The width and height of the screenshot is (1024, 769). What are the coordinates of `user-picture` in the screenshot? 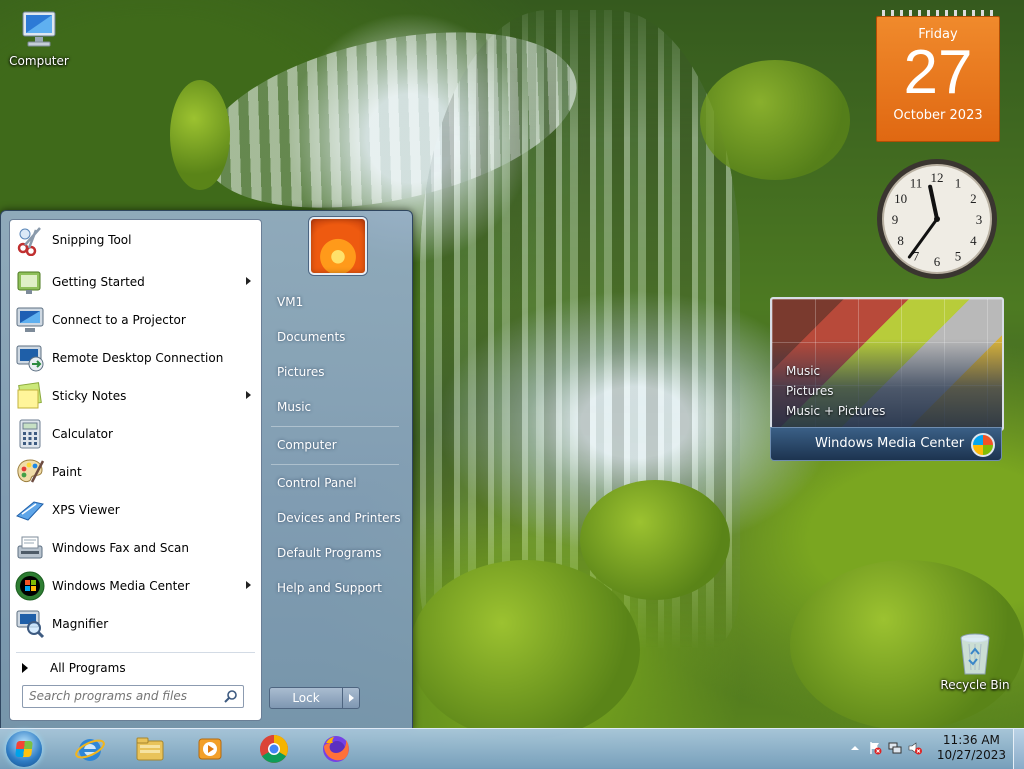 It's located at (338, 246).